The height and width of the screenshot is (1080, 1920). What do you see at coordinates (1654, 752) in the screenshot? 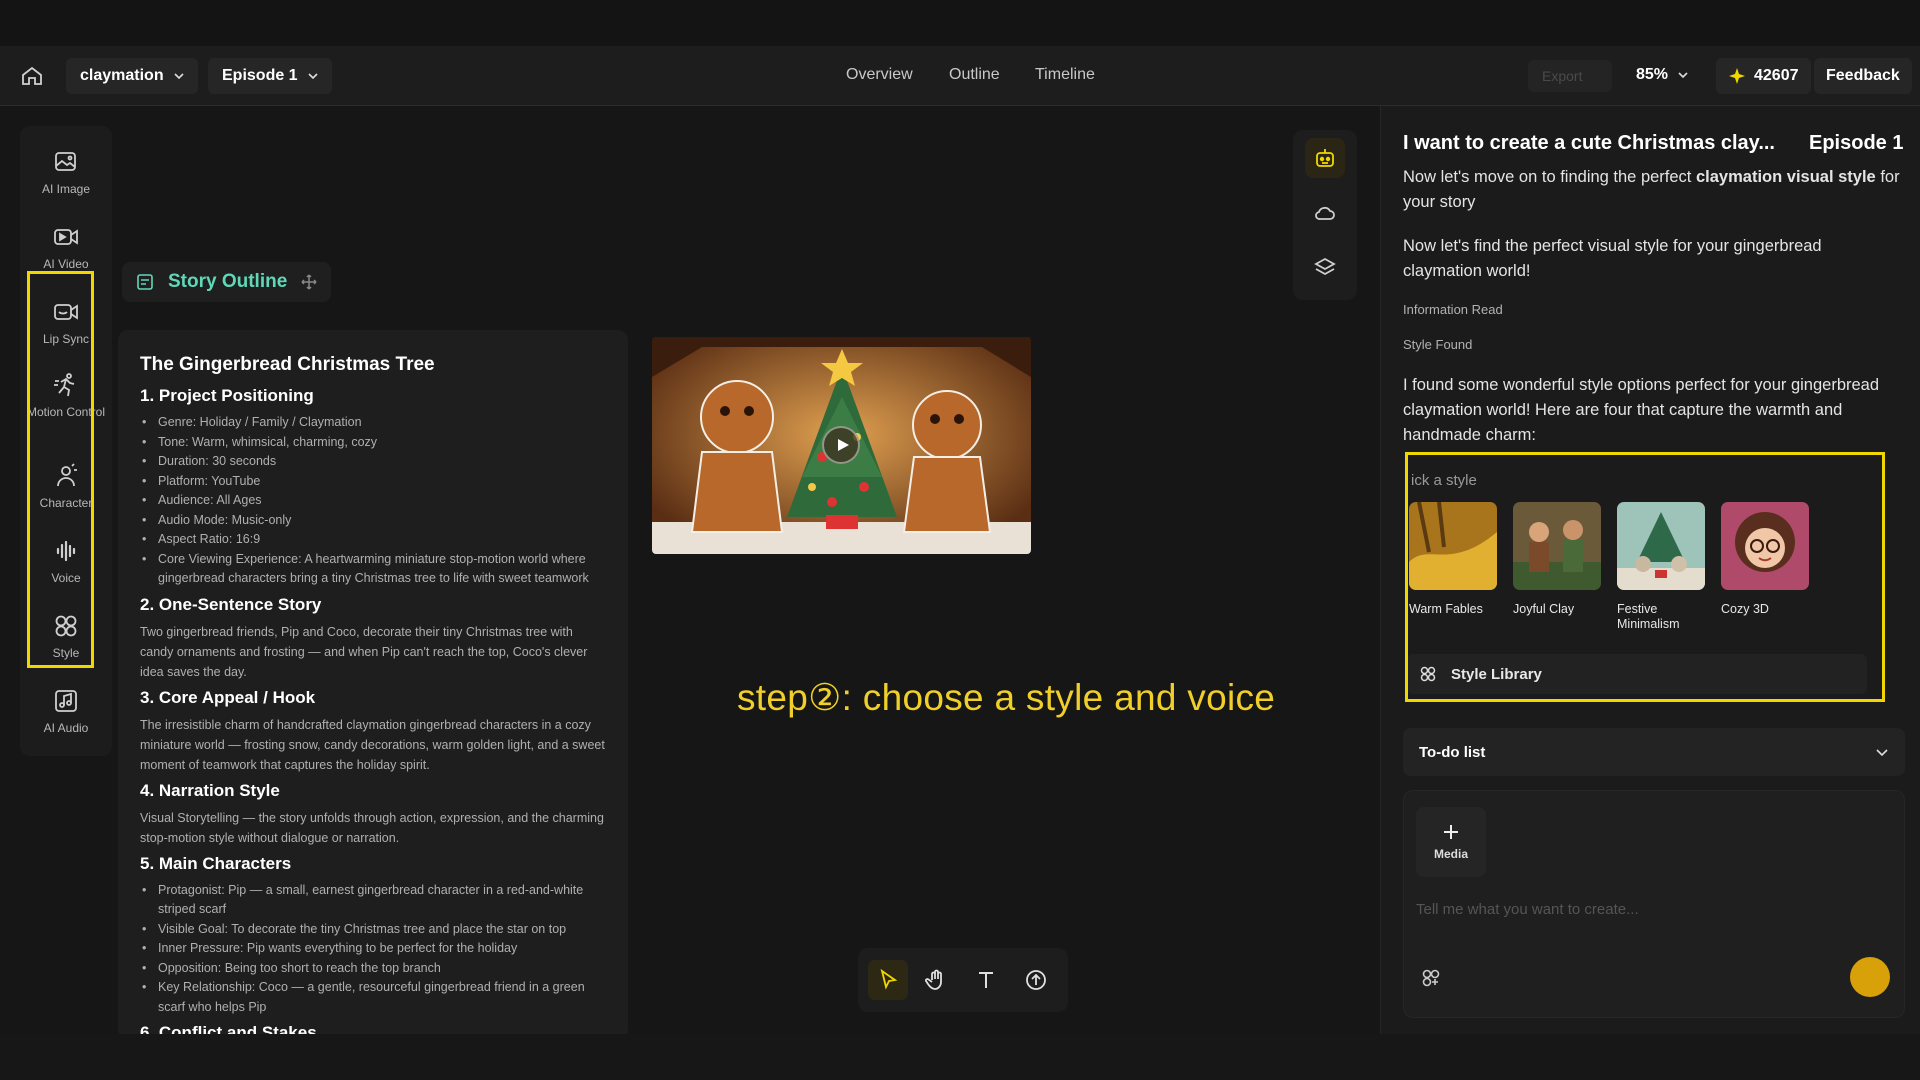
I see `todo-list-toggle: To-do list` at bounding box center [1654, 752].